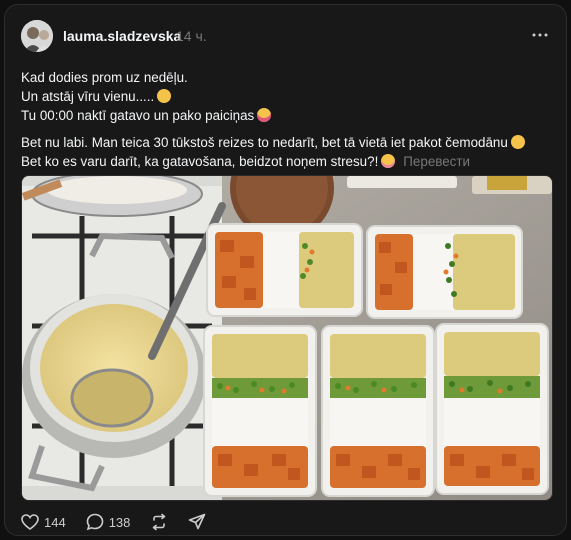 The image size is (571, 540). Describe the element at coordinates (436, 161) in the screenshot. I see `translate-link: Перевести` at that location.